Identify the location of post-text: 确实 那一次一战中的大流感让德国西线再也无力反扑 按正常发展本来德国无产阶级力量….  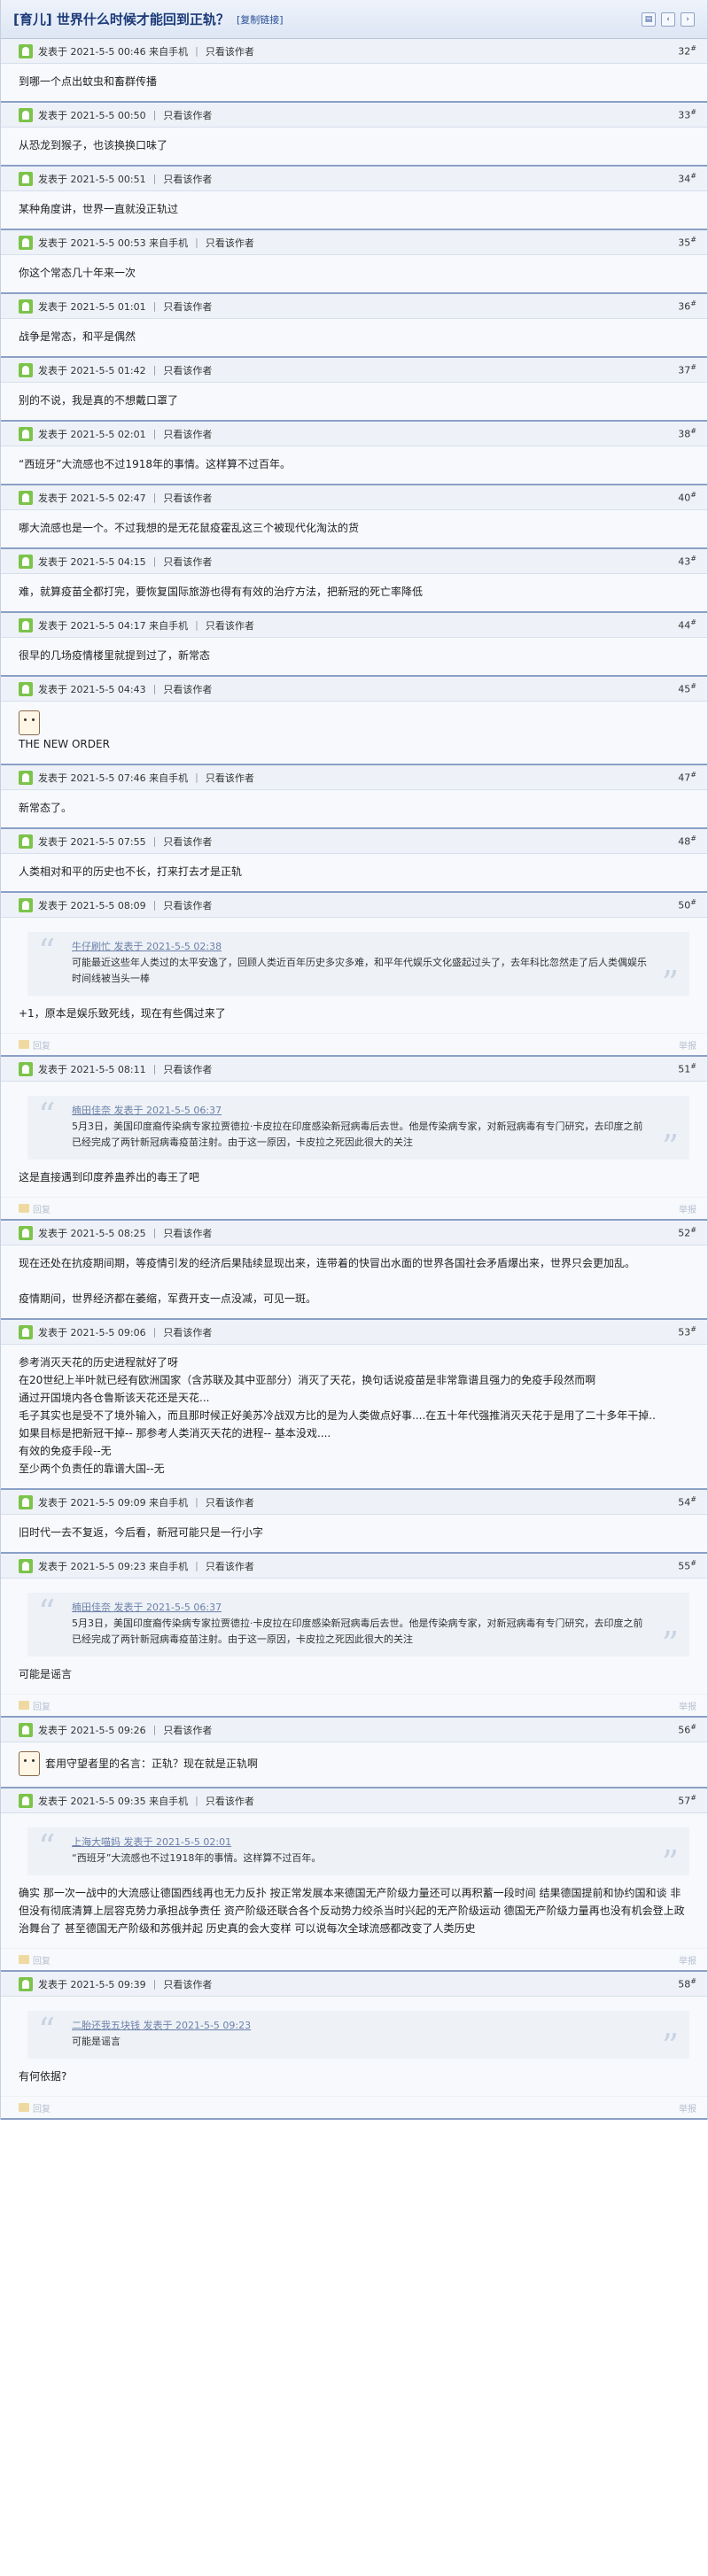
(352, 1911).